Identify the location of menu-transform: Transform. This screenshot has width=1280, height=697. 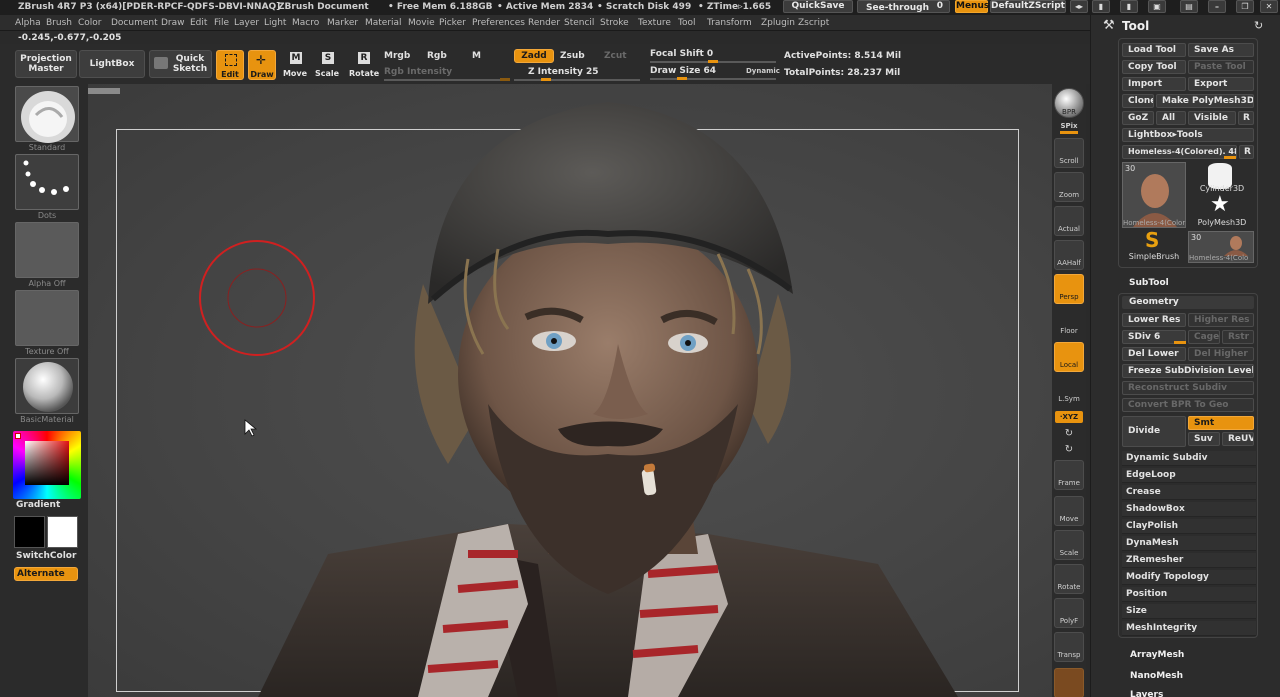
(729, 23).